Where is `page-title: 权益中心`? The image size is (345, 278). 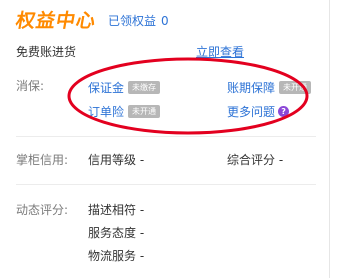
page-title: 权益中心 is located at coordinates (56, 21).